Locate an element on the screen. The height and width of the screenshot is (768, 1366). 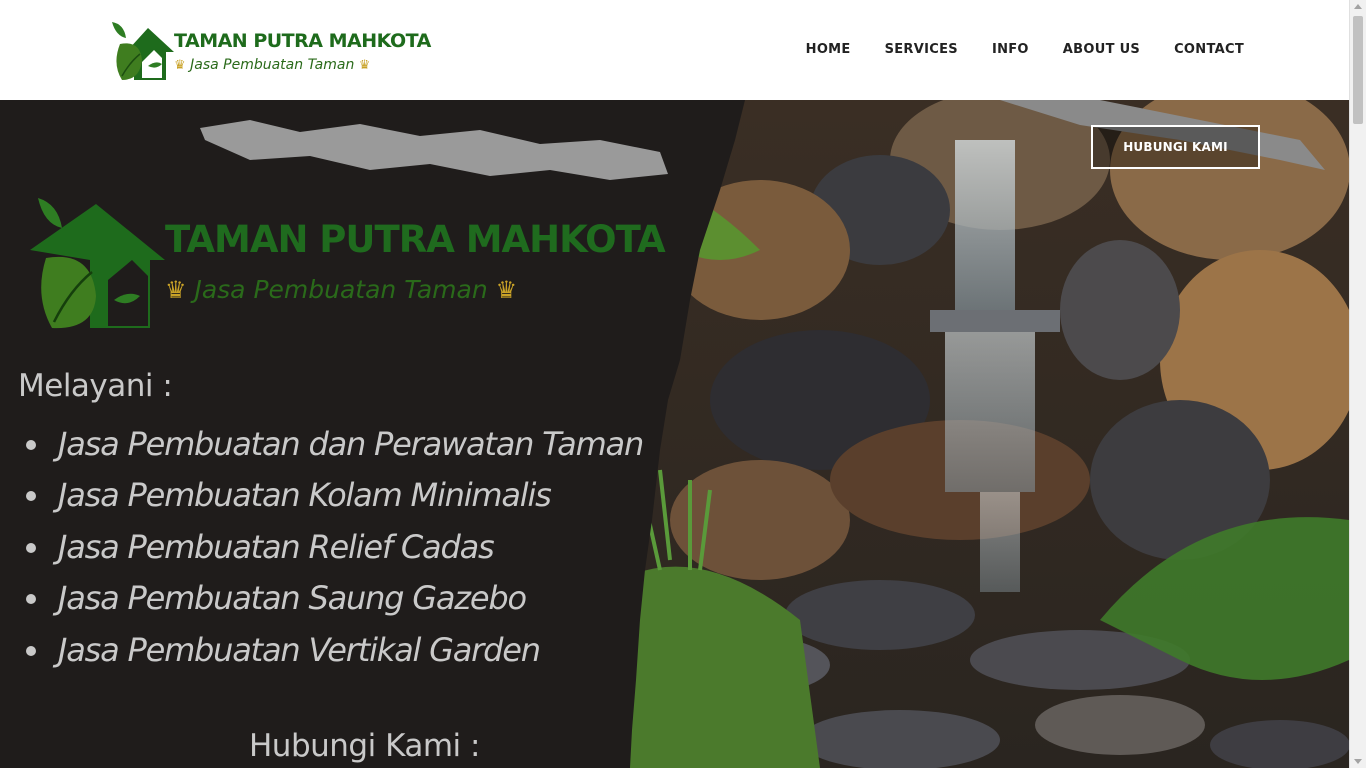
services-heading: Melayani : is located at coordinates (95, 386).